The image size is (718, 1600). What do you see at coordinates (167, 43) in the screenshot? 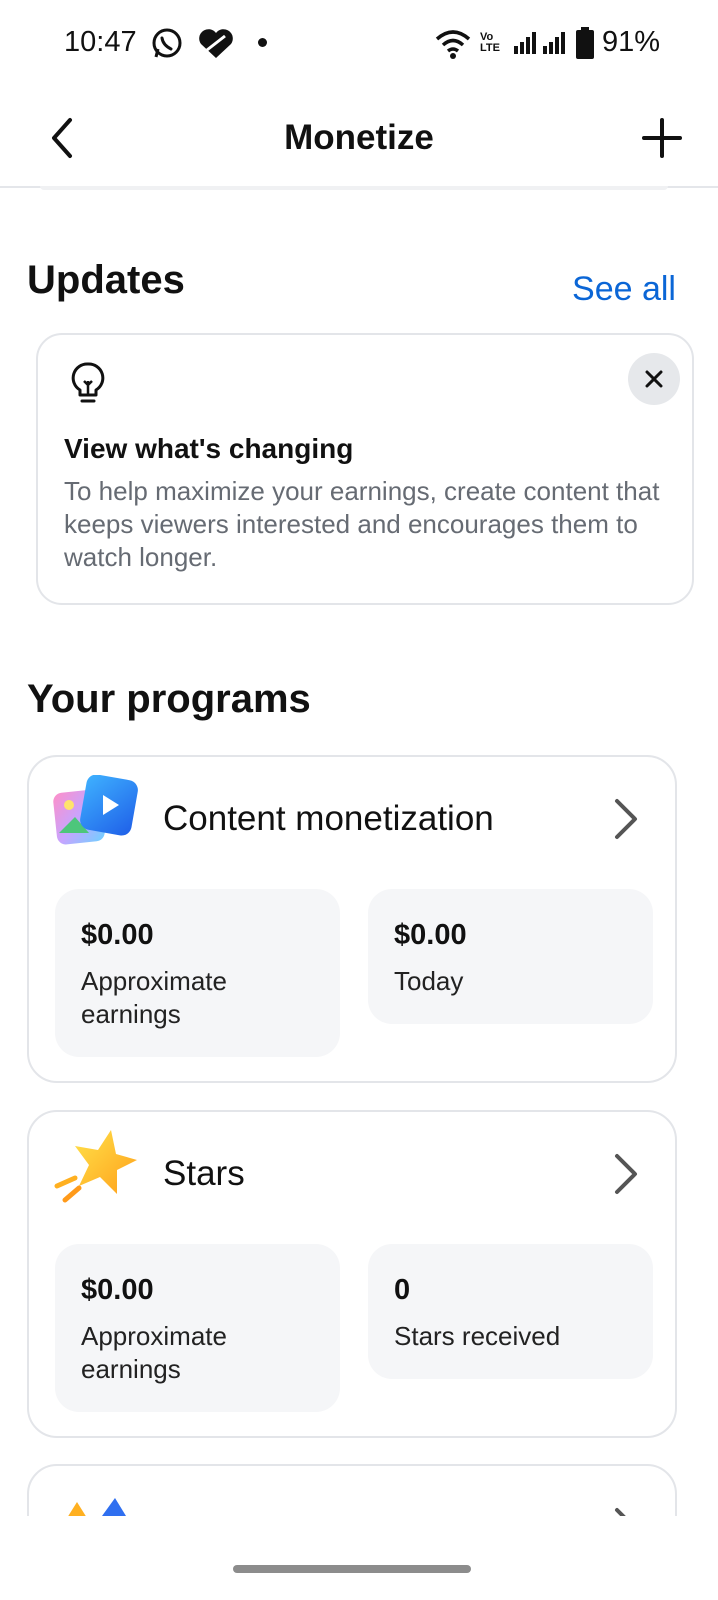
I see `whatsapp-icon` at bounding box center [167, 43].